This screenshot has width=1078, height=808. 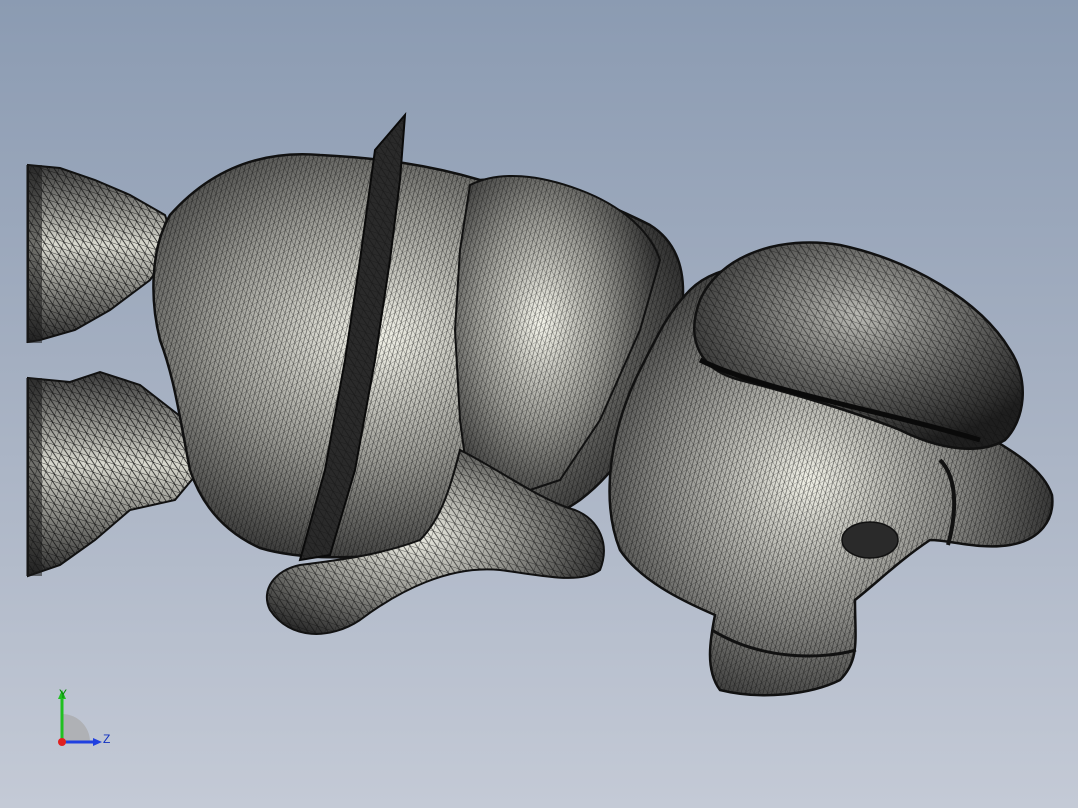 I want to click on x-axis-point-icon, so click(x=62, y=742).